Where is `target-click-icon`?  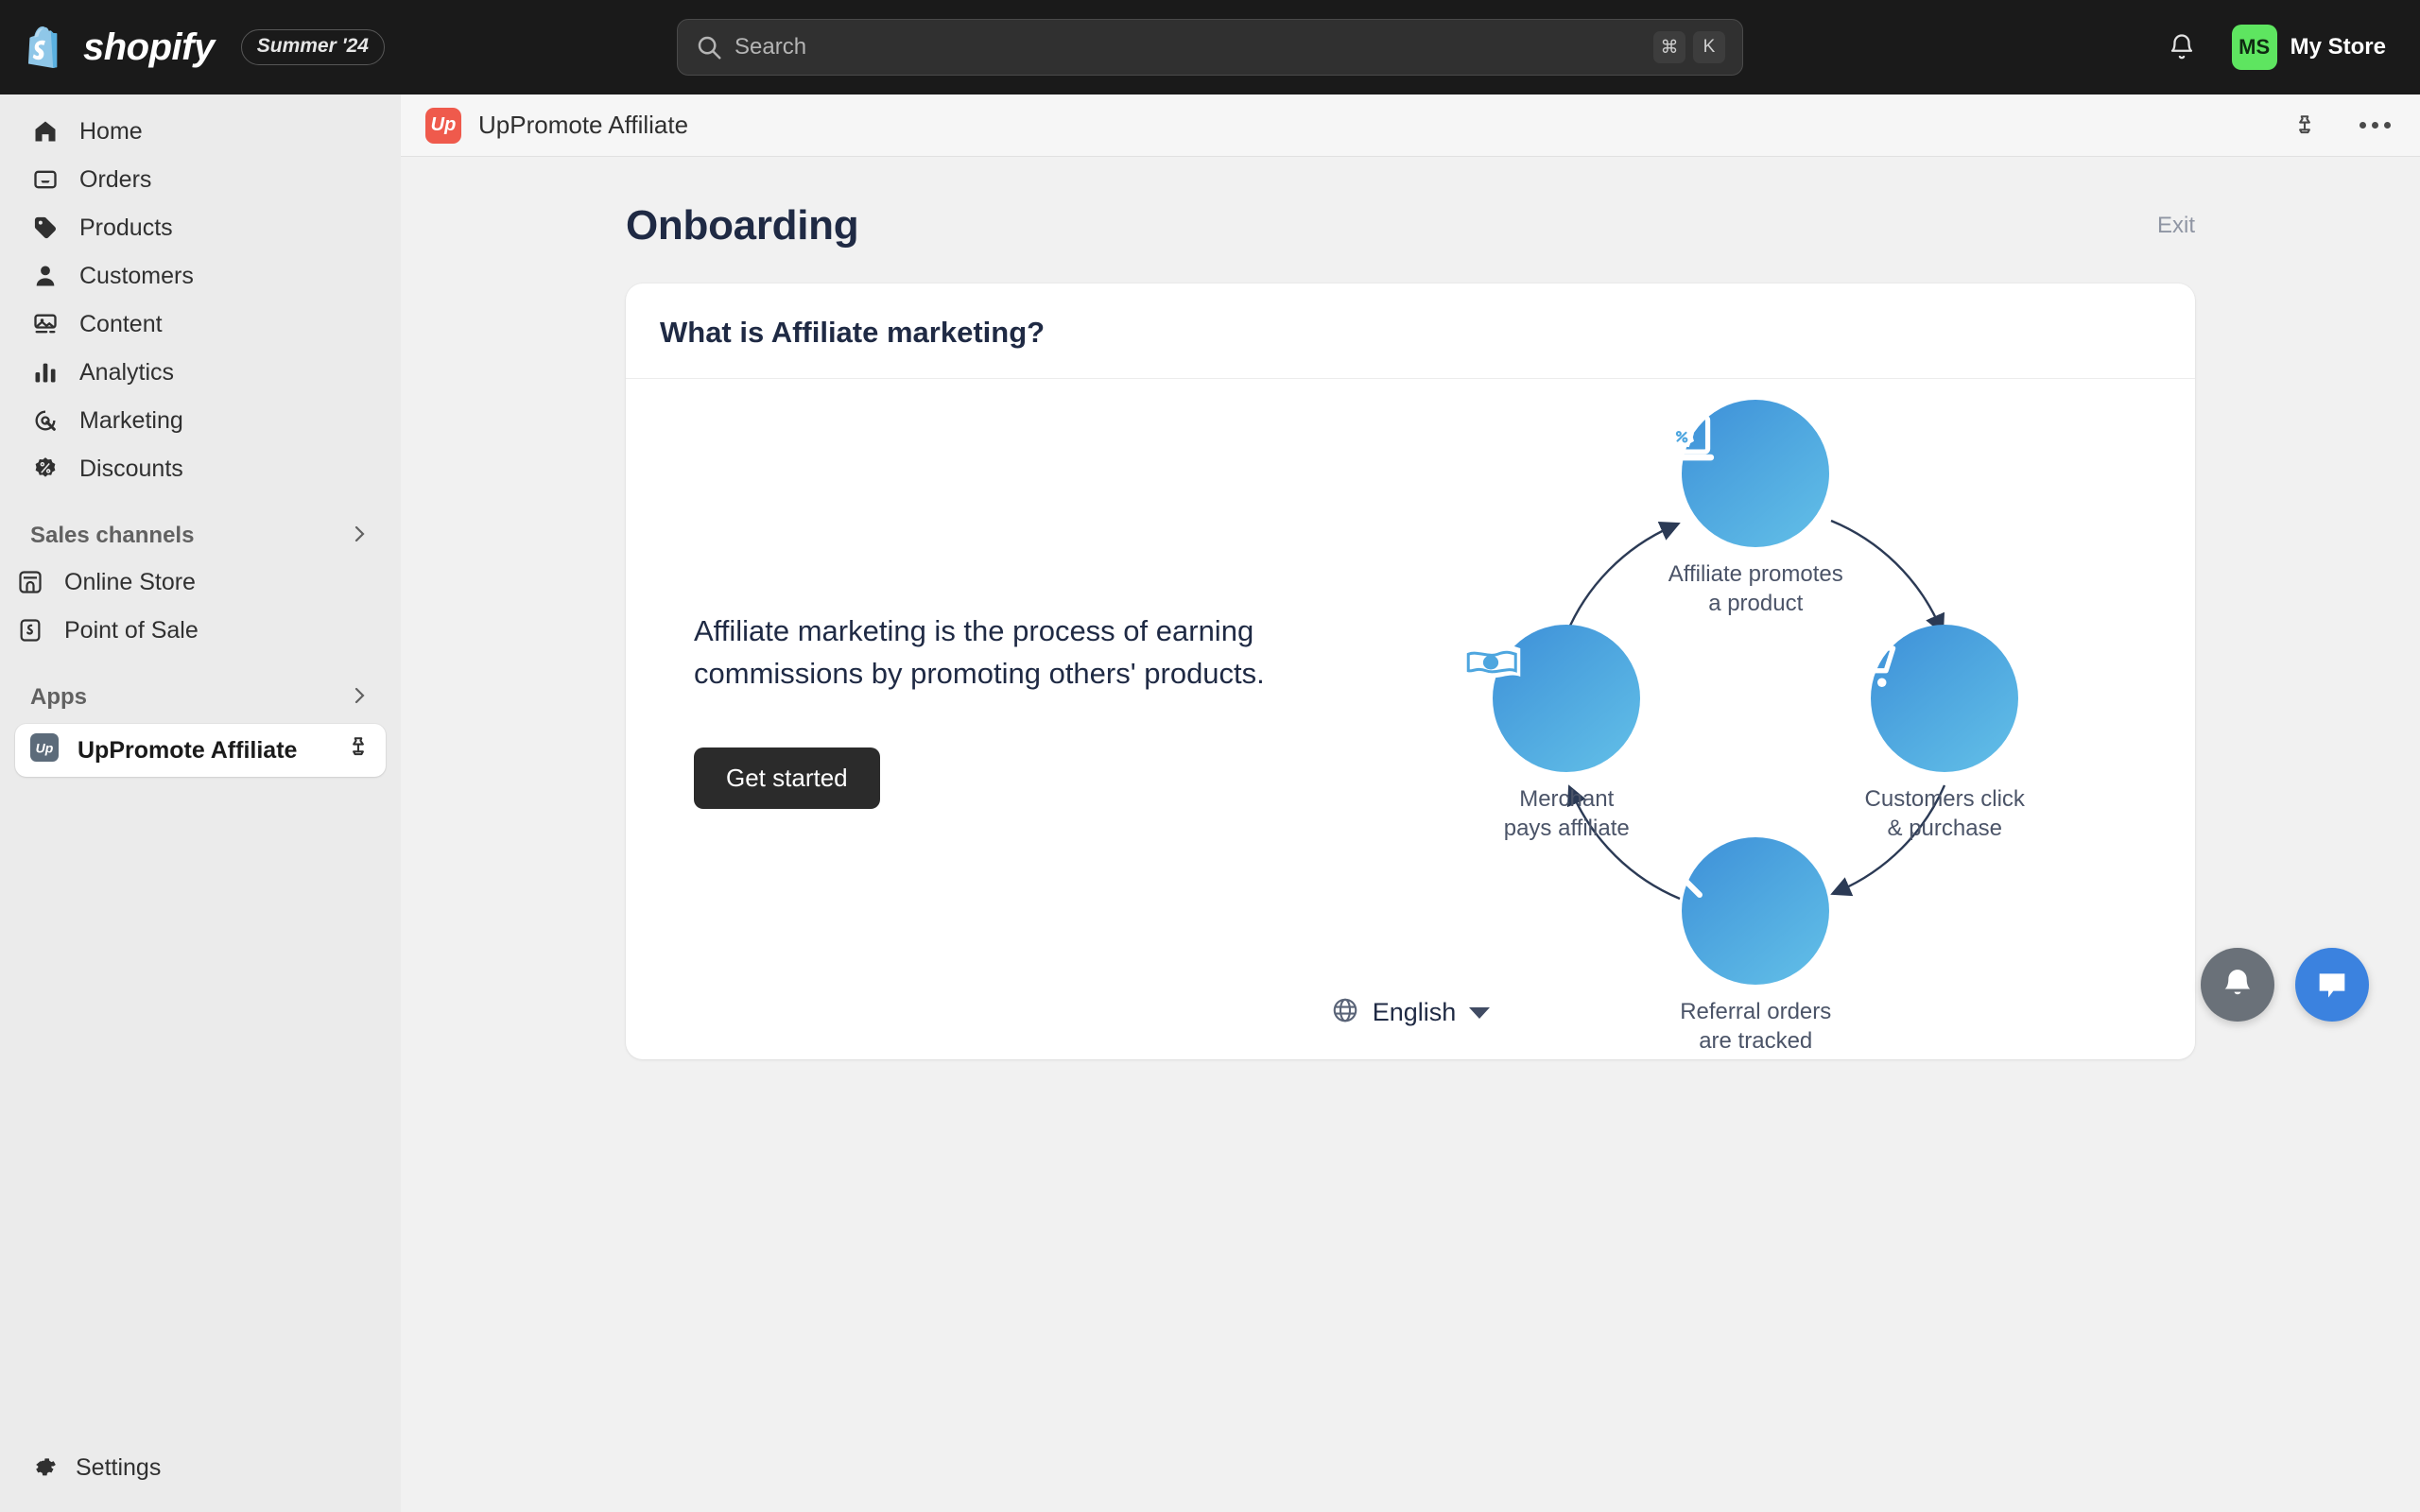
target-click-icon is located at coordinates (45, 420).